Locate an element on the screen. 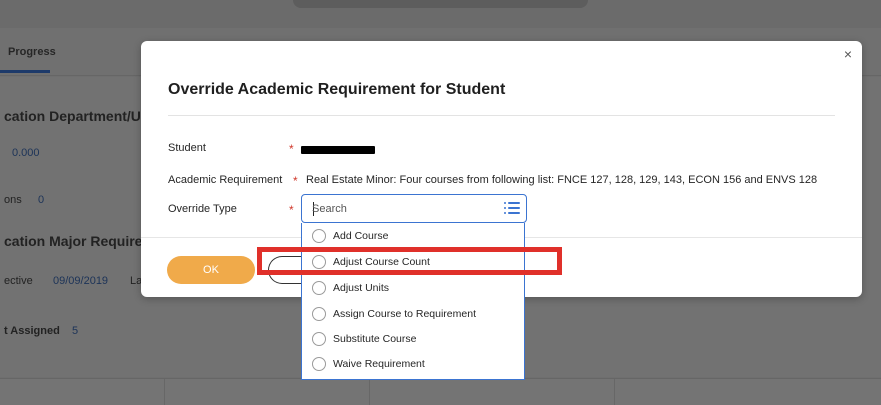 Image resolution: width=881 pixels, height=405 pixels. option-substitute-course: Substitute Course is located at coordinates (413, 339).